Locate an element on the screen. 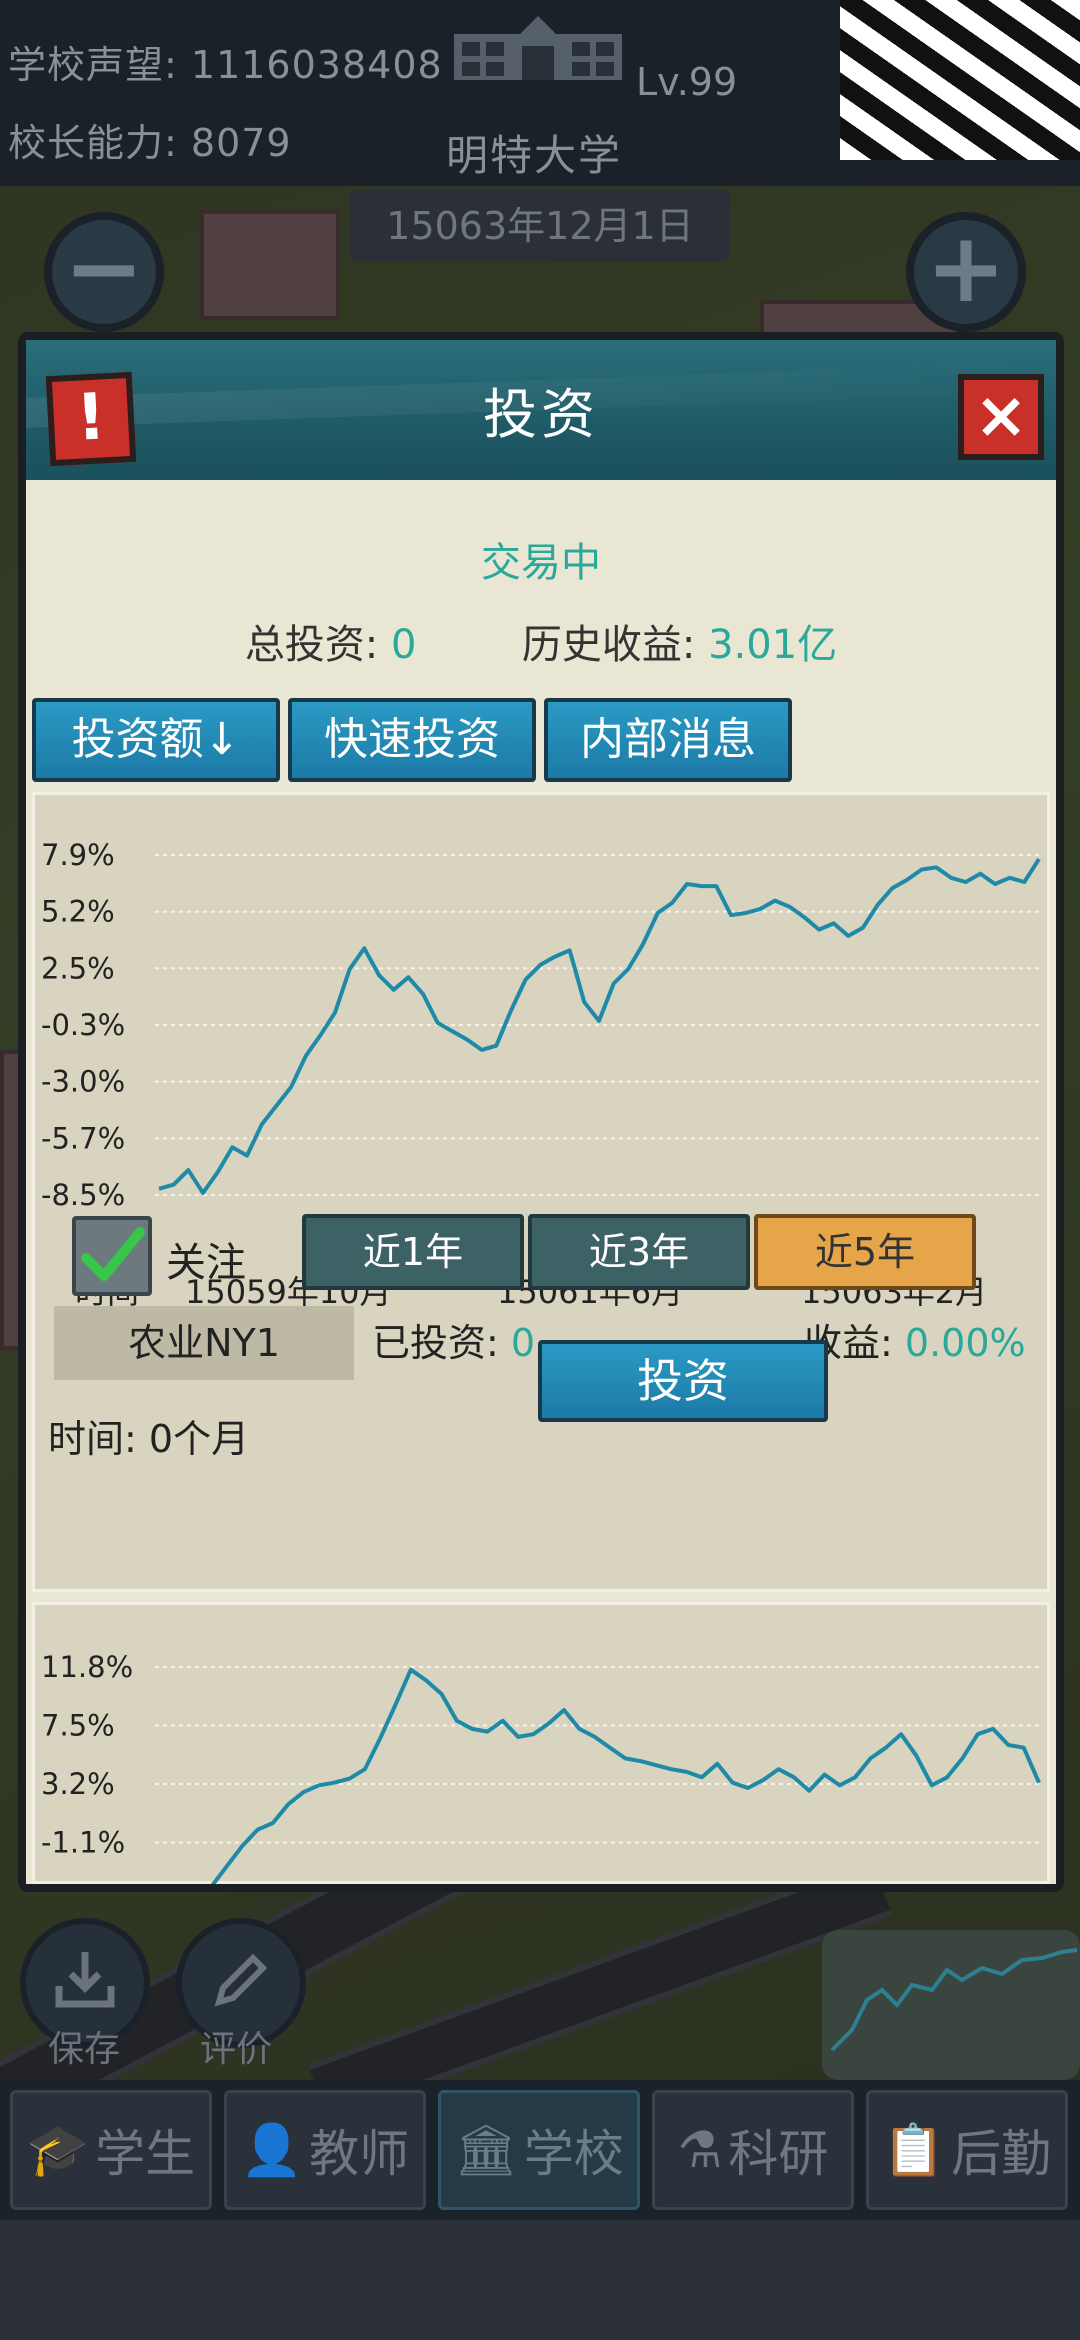 The height and width of the screenshot is (2340, 1080). y-tick-label: -3.0% is located at coordinates (83, 1082).